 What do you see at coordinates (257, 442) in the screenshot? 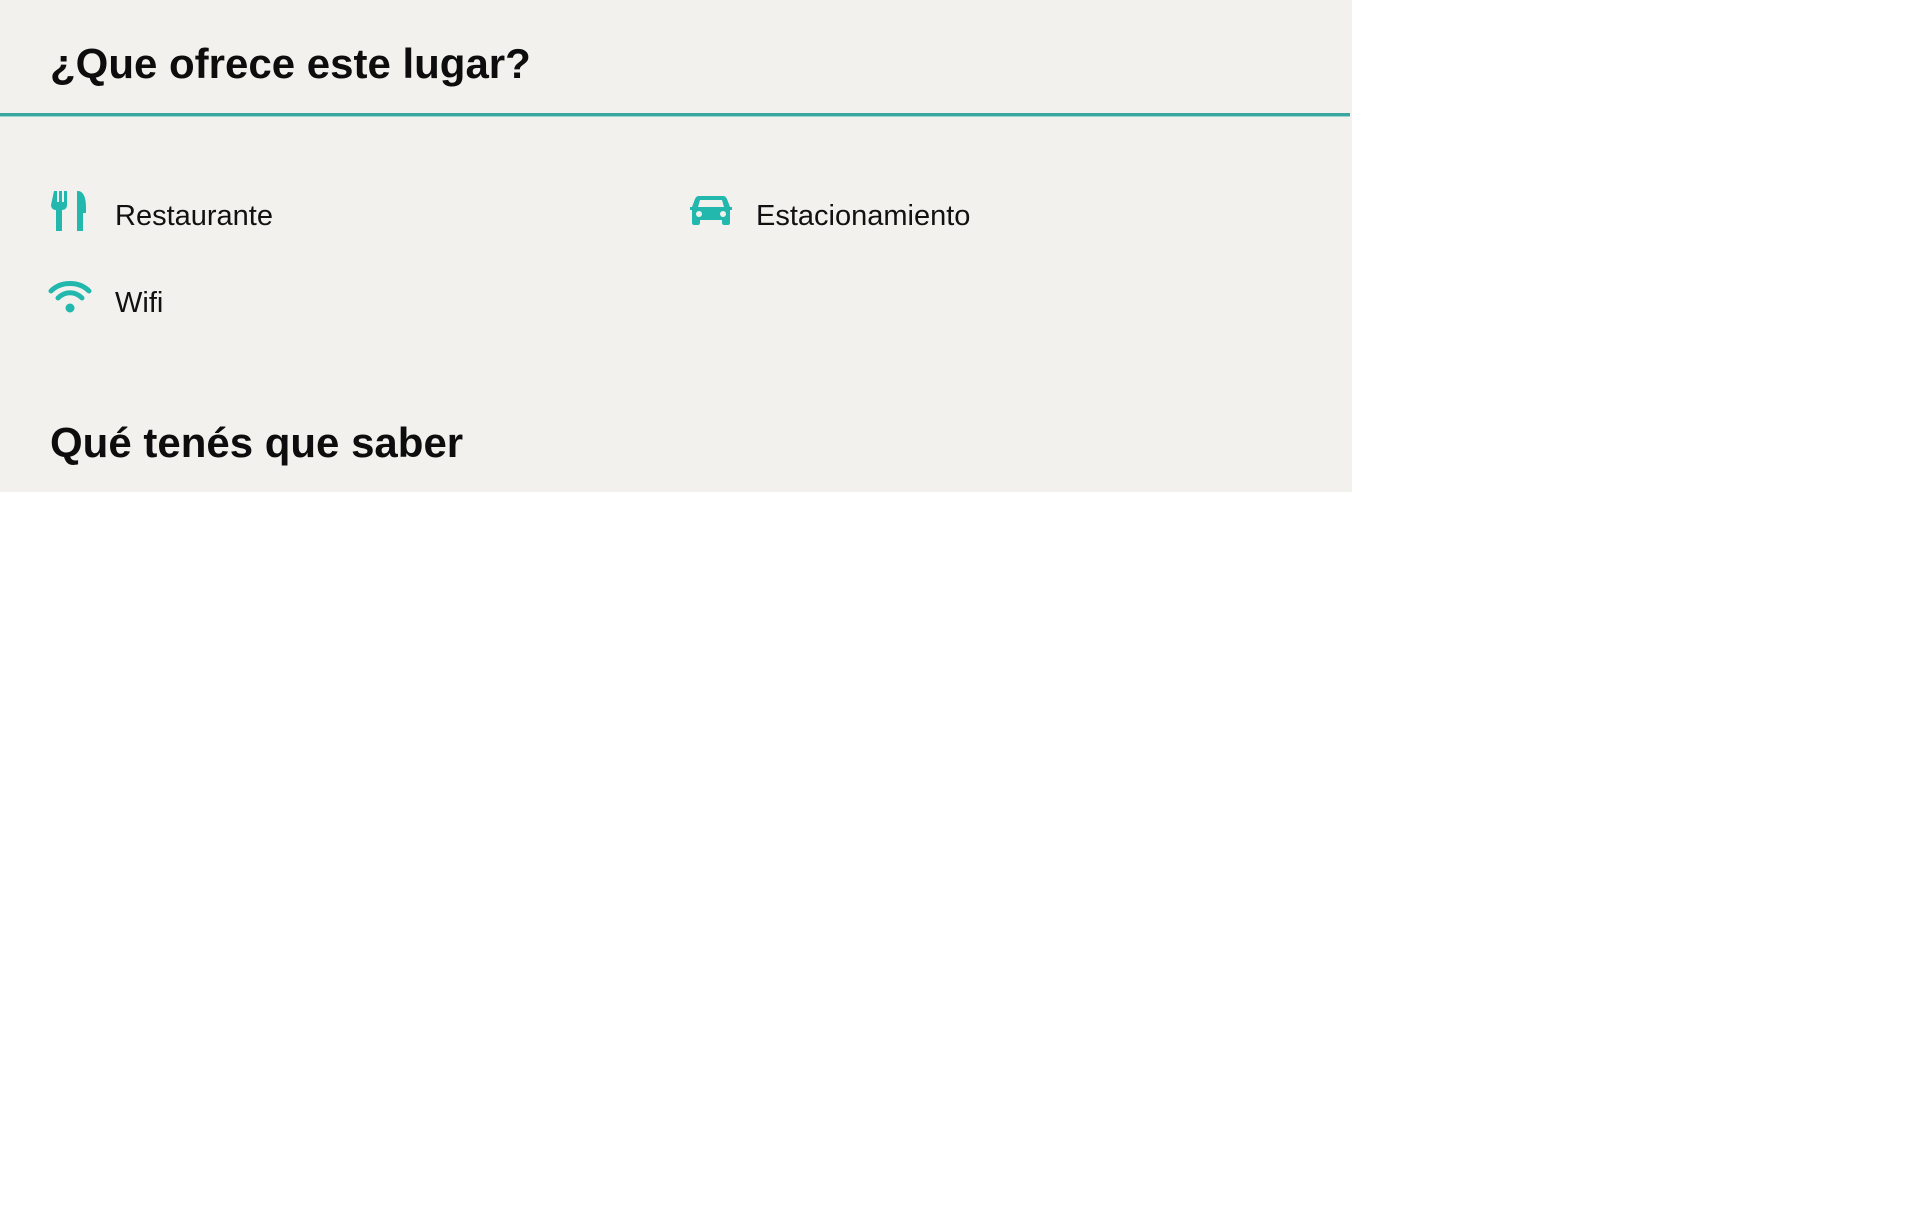
I see `info-heading: Qué tenés que saber` at bounding box center [257, 442].